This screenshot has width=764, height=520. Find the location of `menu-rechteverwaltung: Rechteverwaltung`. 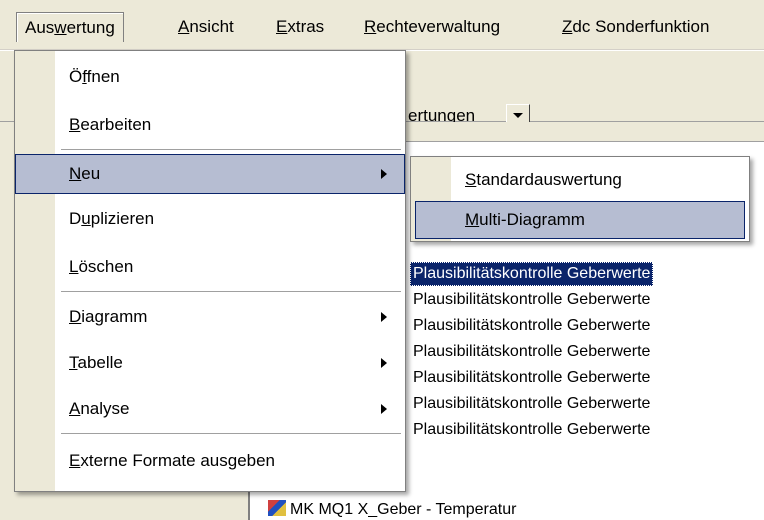

menu-rechteverwaltung: Rechteverwaltung is located at coordinates (432, 27).